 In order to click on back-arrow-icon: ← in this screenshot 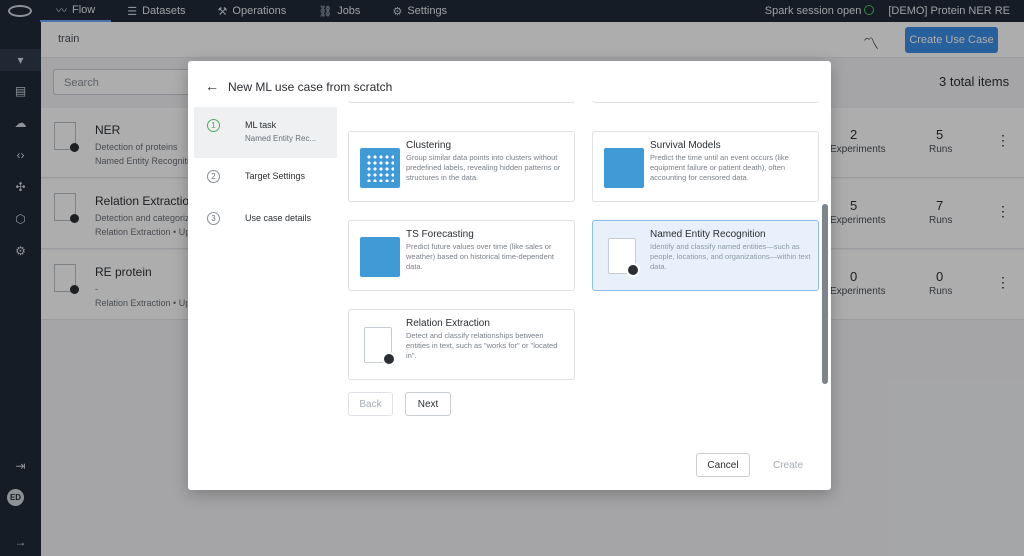, I will do `click(212, 86)`.